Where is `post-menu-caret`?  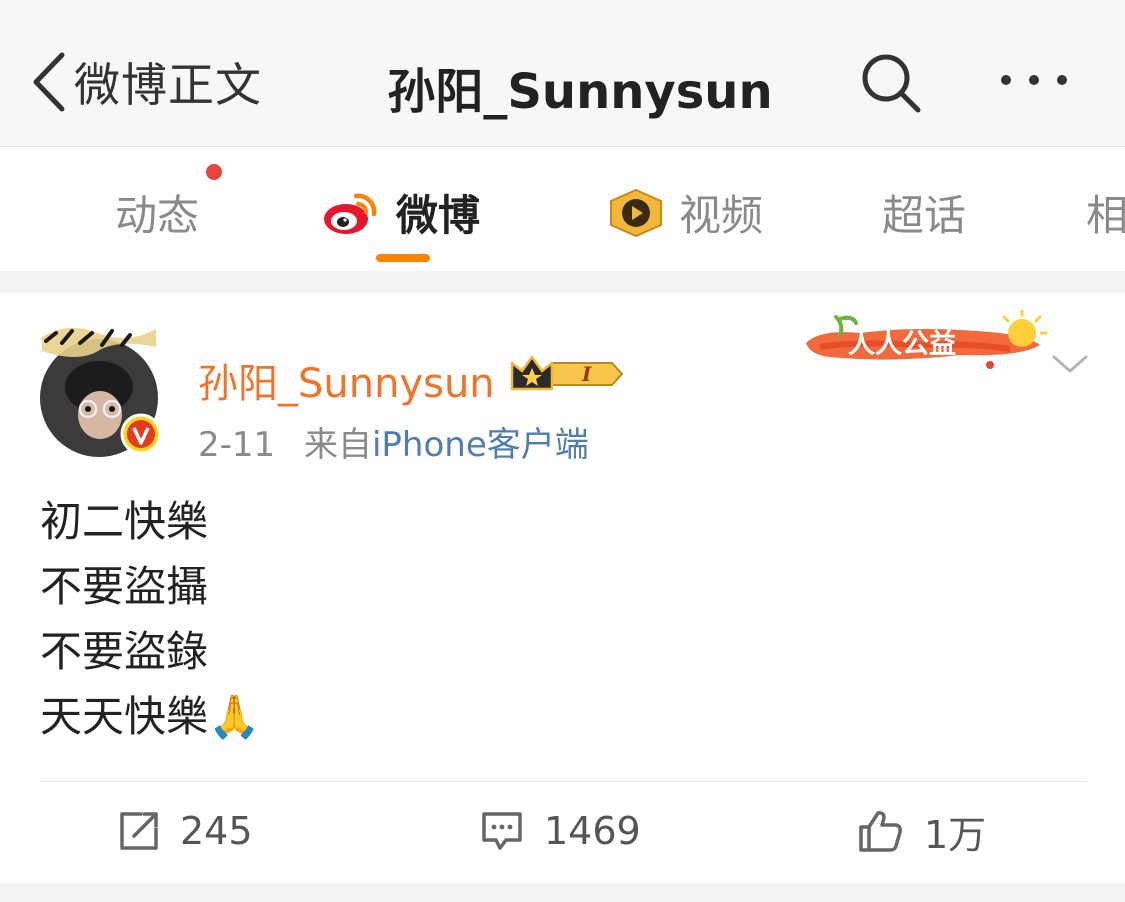 post-menu-caret is located at coordinates (1070, 364).